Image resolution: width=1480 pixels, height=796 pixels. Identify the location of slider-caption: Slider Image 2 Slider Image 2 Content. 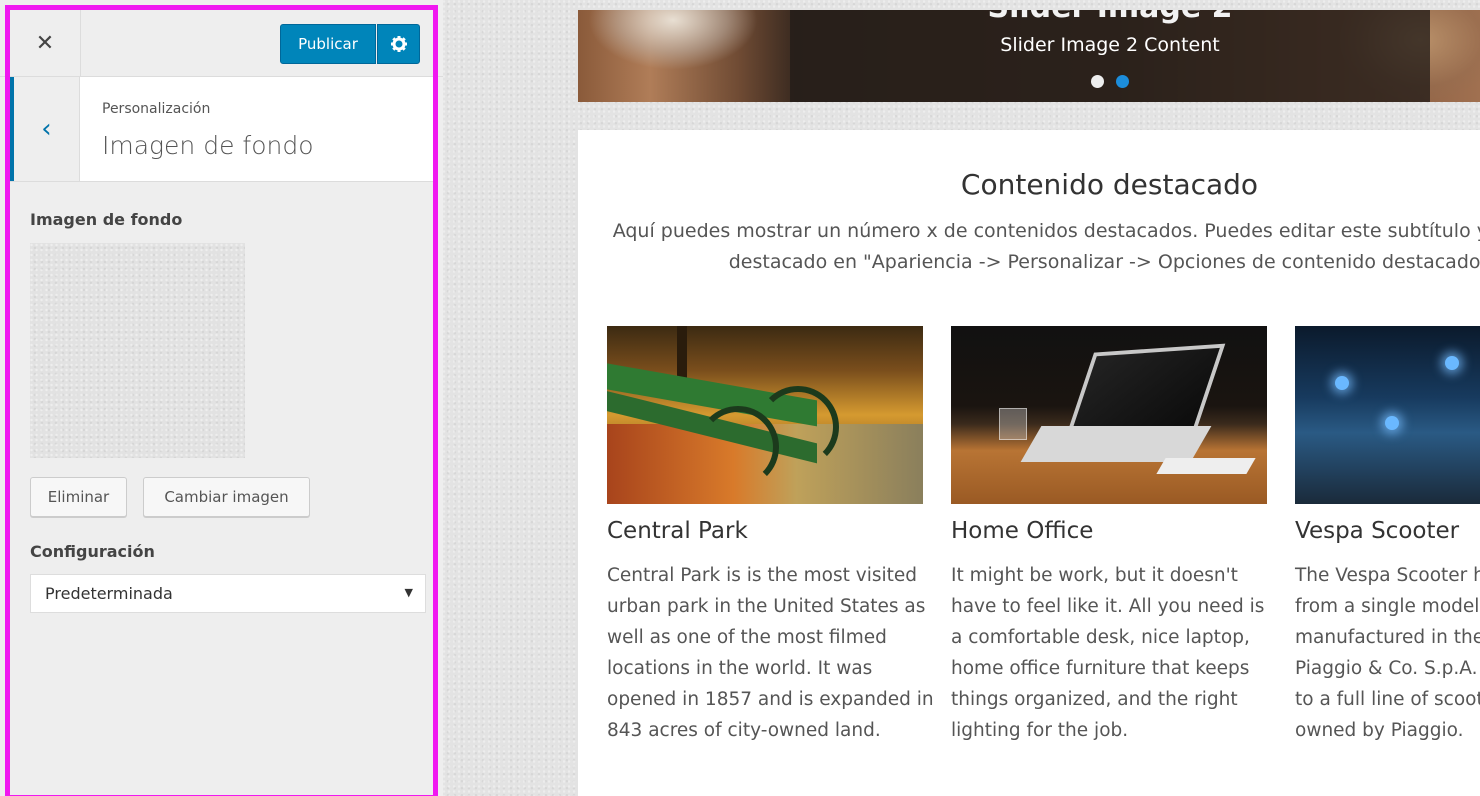
(1110, 56).